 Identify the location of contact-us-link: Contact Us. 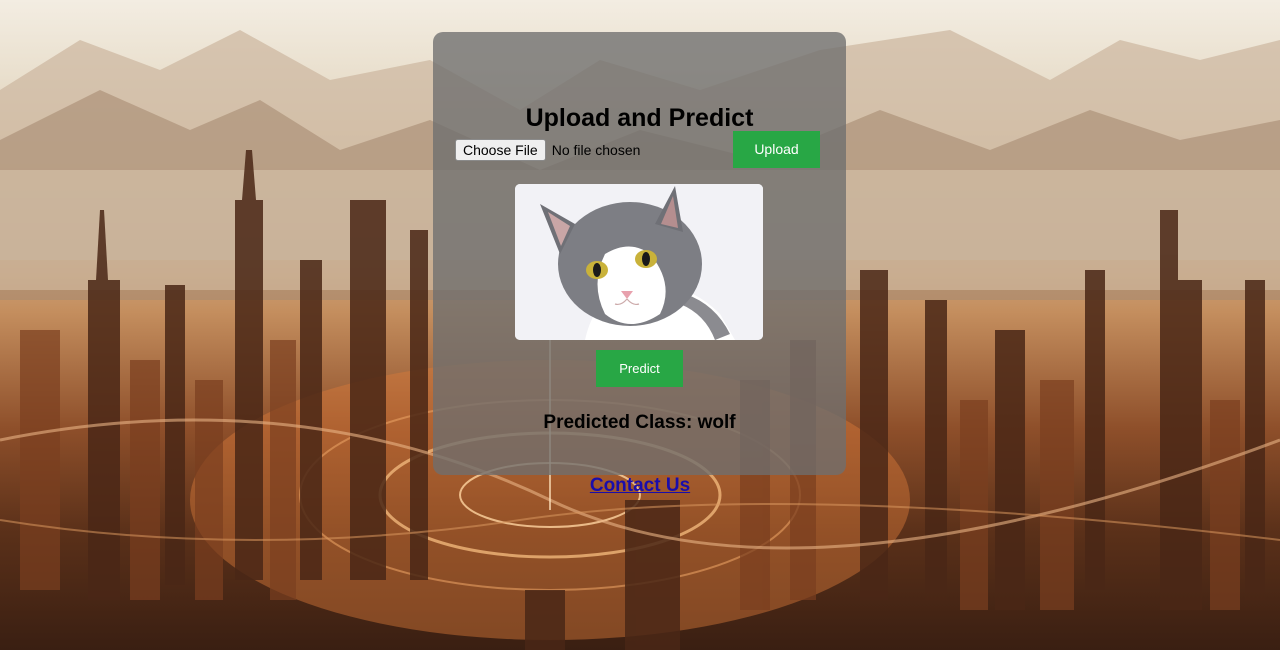
(640, 486).